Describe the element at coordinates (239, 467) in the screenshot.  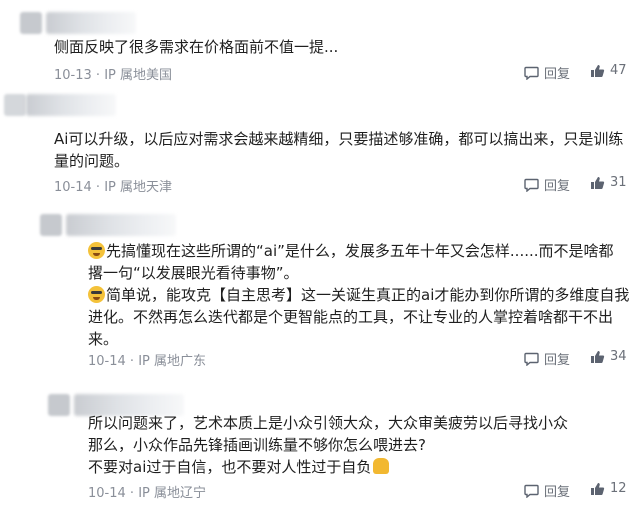
I see `comment-text-line: 不要对ai过于自信，也不要对人性过于自负` at that location.